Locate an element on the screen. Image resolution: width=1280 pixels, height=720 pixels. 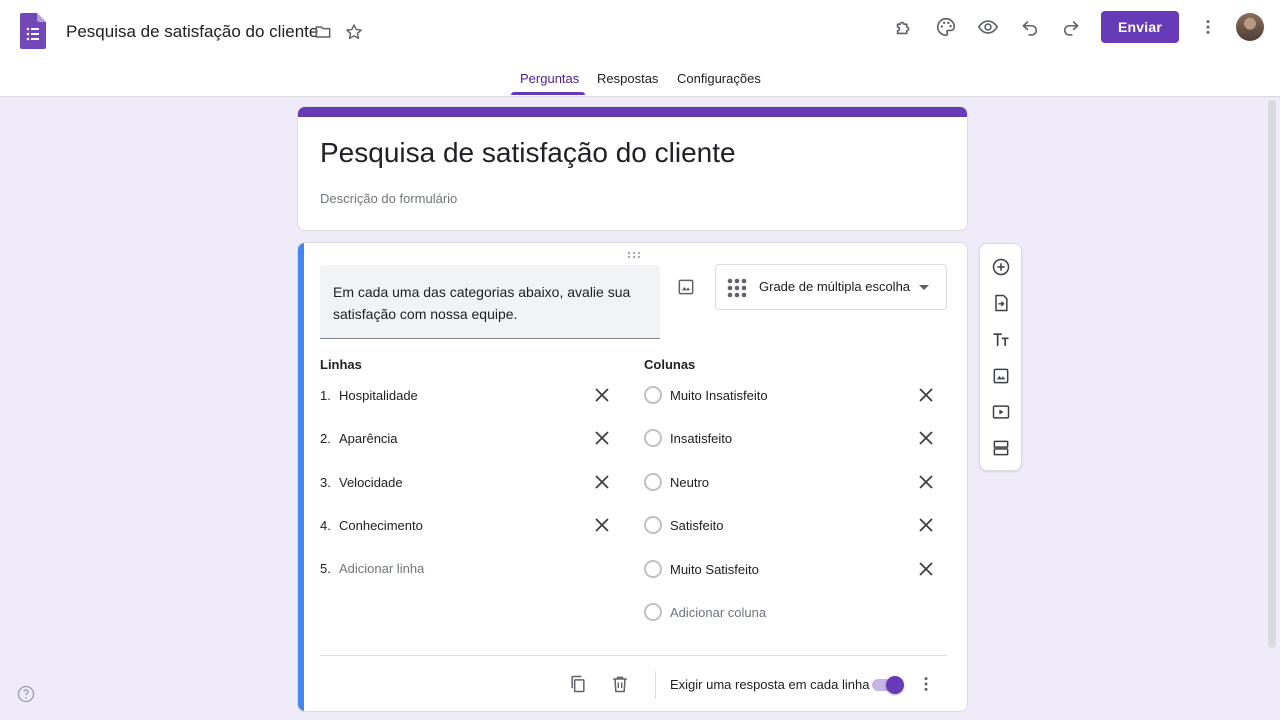
require-response-label: Exigir uma resposta em cada linha is located at coordinates (770, 684).